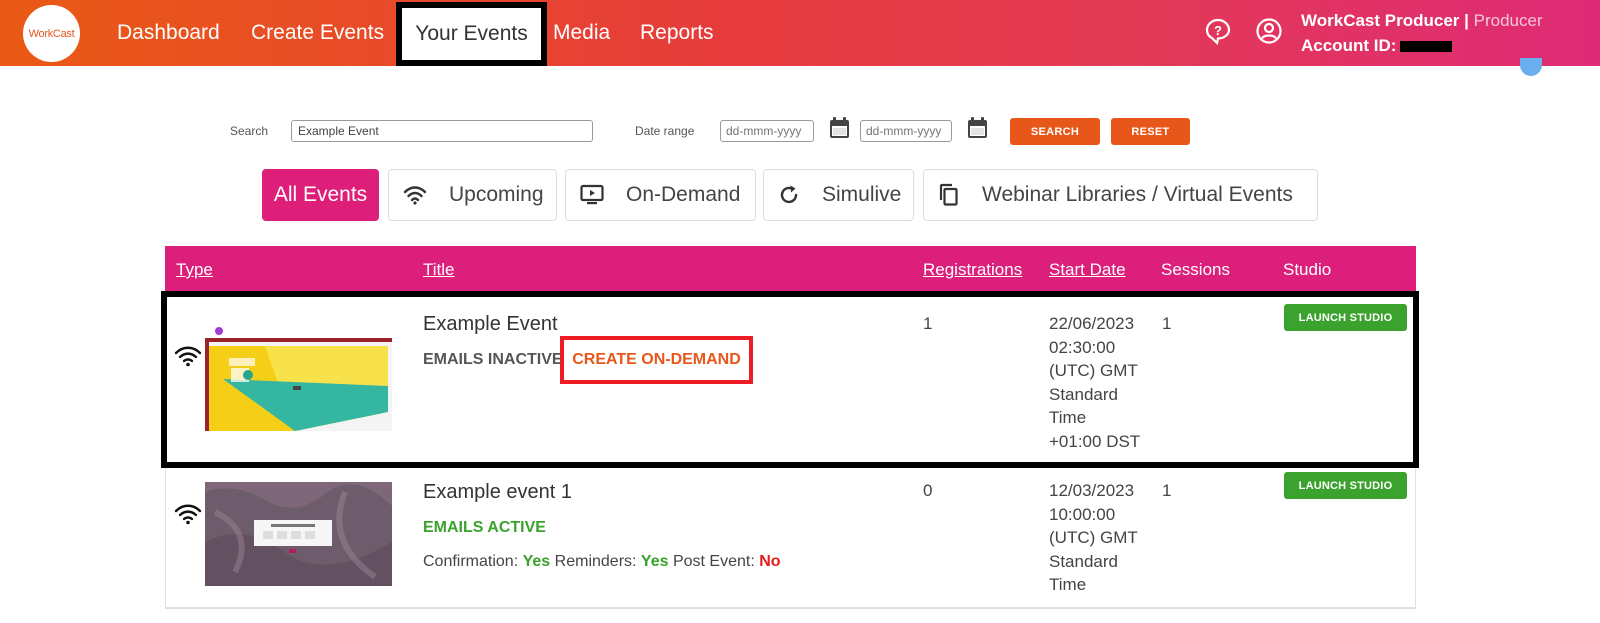 The width and height of the screenshot is (1600, 623). I want to click on wifi-icon, so click(415, 195).